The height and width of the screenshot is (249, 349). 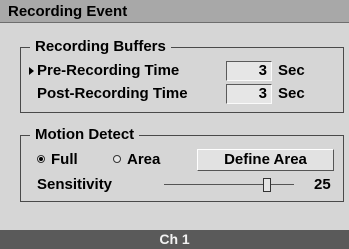 What do you see at coordinates (174, 11) in the screenshot?
I see `window-title: Recording Event` at bounding box center [174, 11].